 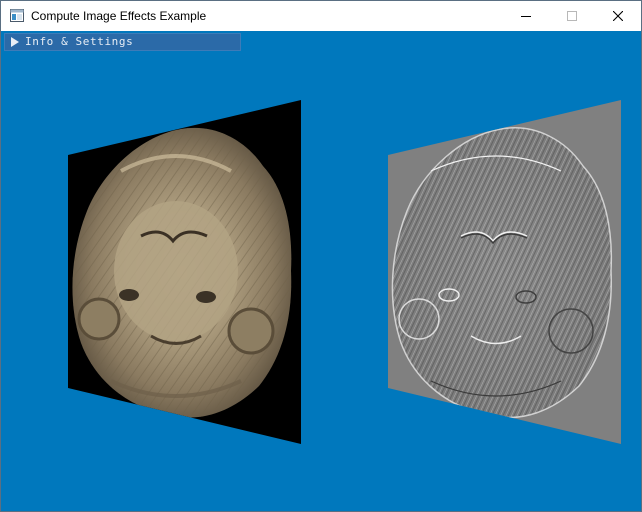 I want to click on close-icon, so click(x=618, y=16).